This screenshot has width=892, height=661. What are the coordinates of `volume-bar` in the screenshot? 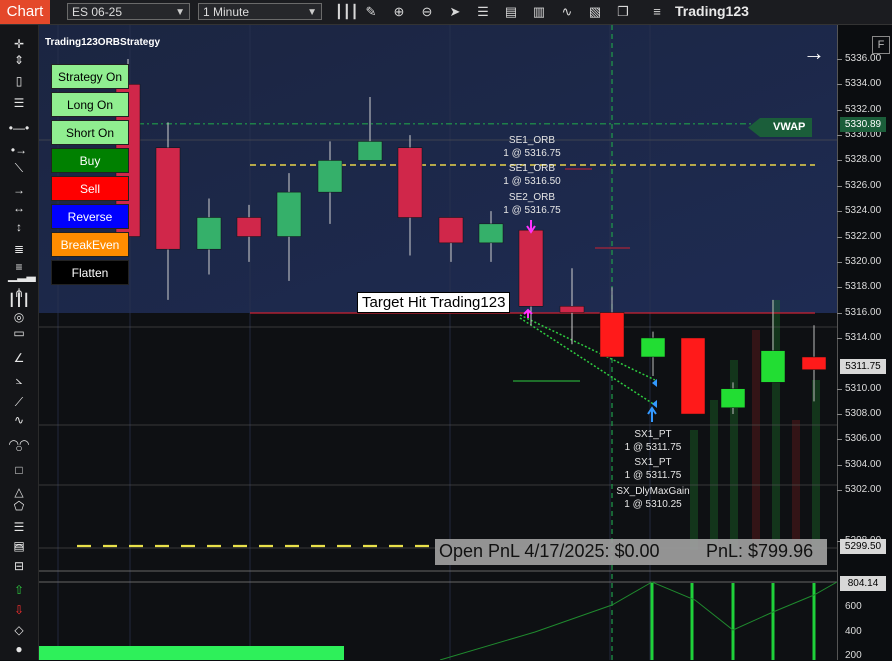 It's located at (191, 653).